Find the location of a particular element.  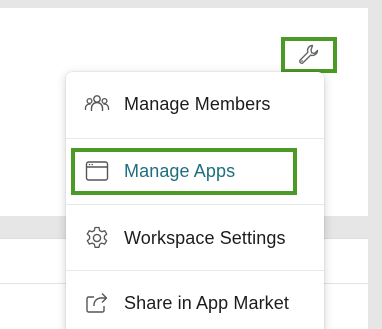

menu-item-manage-apps: Manage Apps is located at coordinates (195, 171).